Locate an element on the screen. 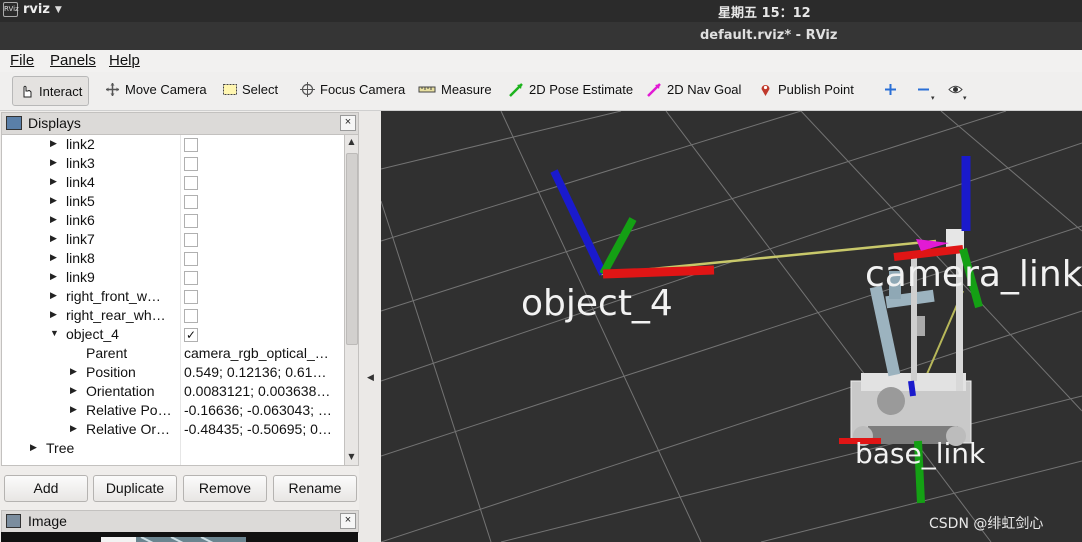 The width and height of the screenshot is (1082, 542). tool-select: Select is located at coordinates (250, 89).